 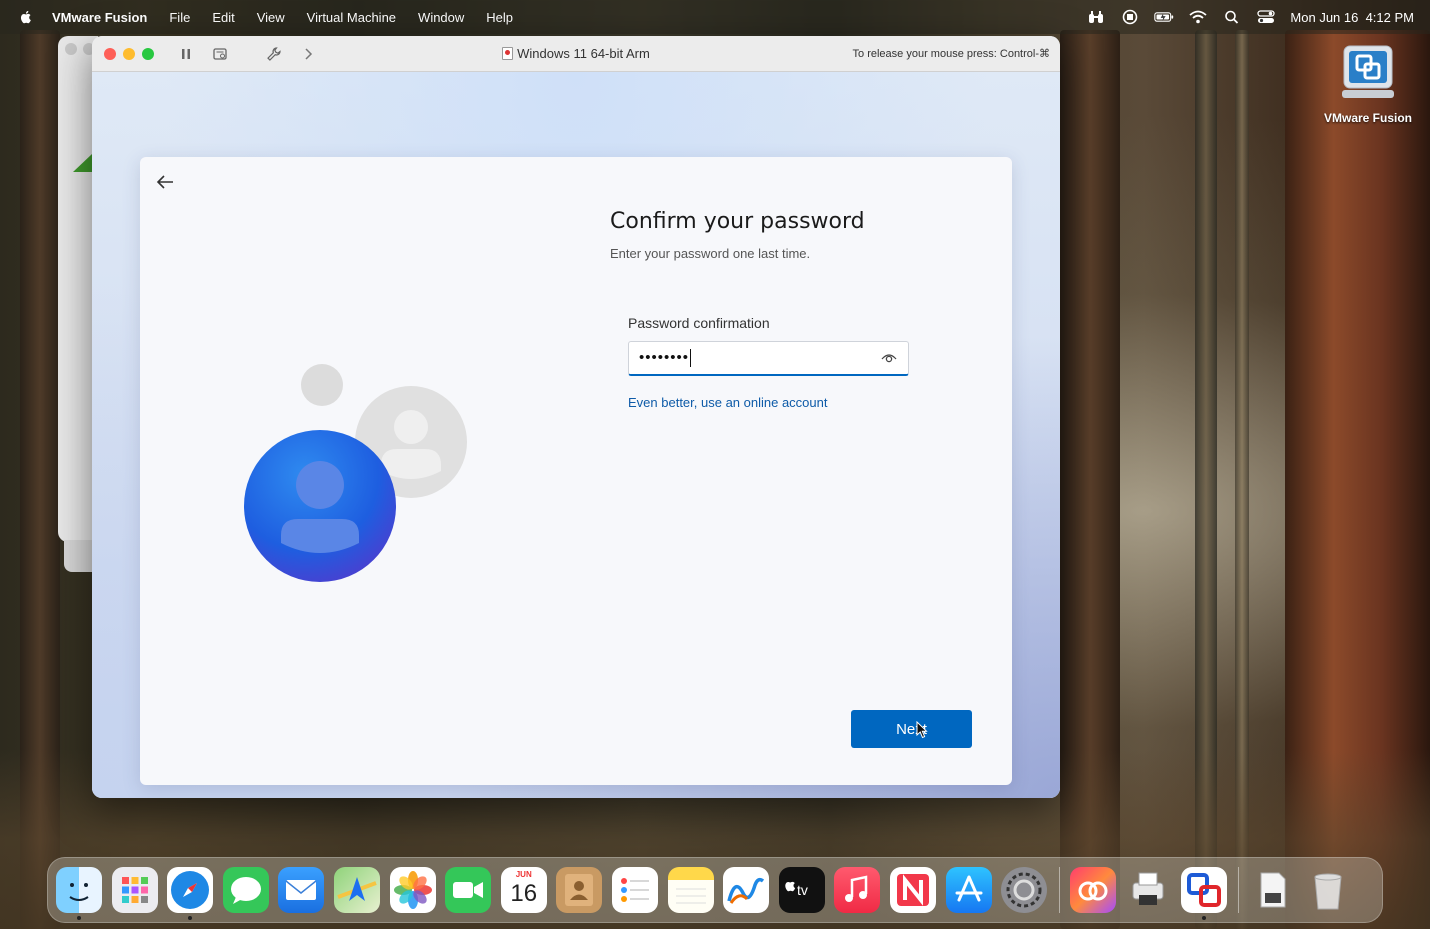 I want to click on desktop-vmware-fusion-icon: VMware Fusion, so click(x=1368, y=84).